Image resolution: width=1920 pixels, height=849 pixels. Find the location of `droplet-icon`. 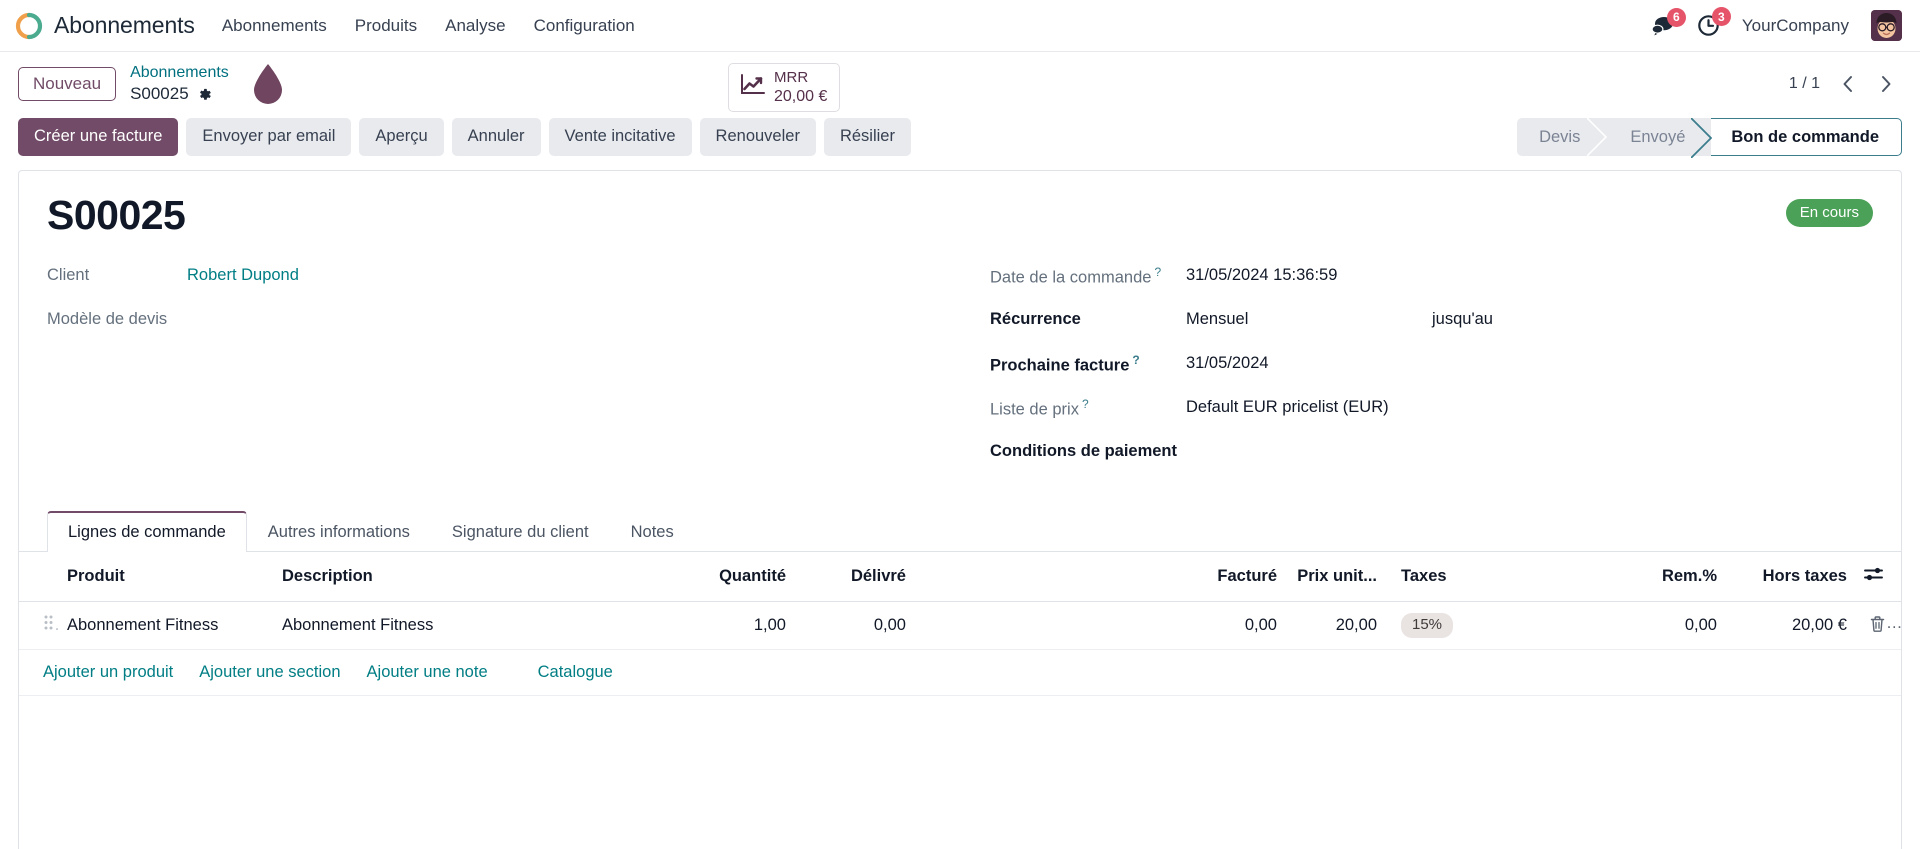

droplet-icon is located at coordinates (268, 84).